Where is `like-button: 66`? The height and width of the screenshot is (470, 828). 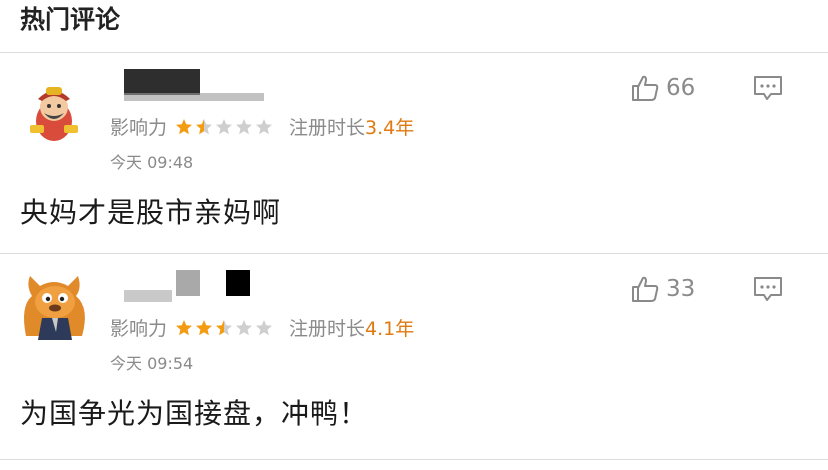 like-button: 66 is located at coordinates (662, 88).